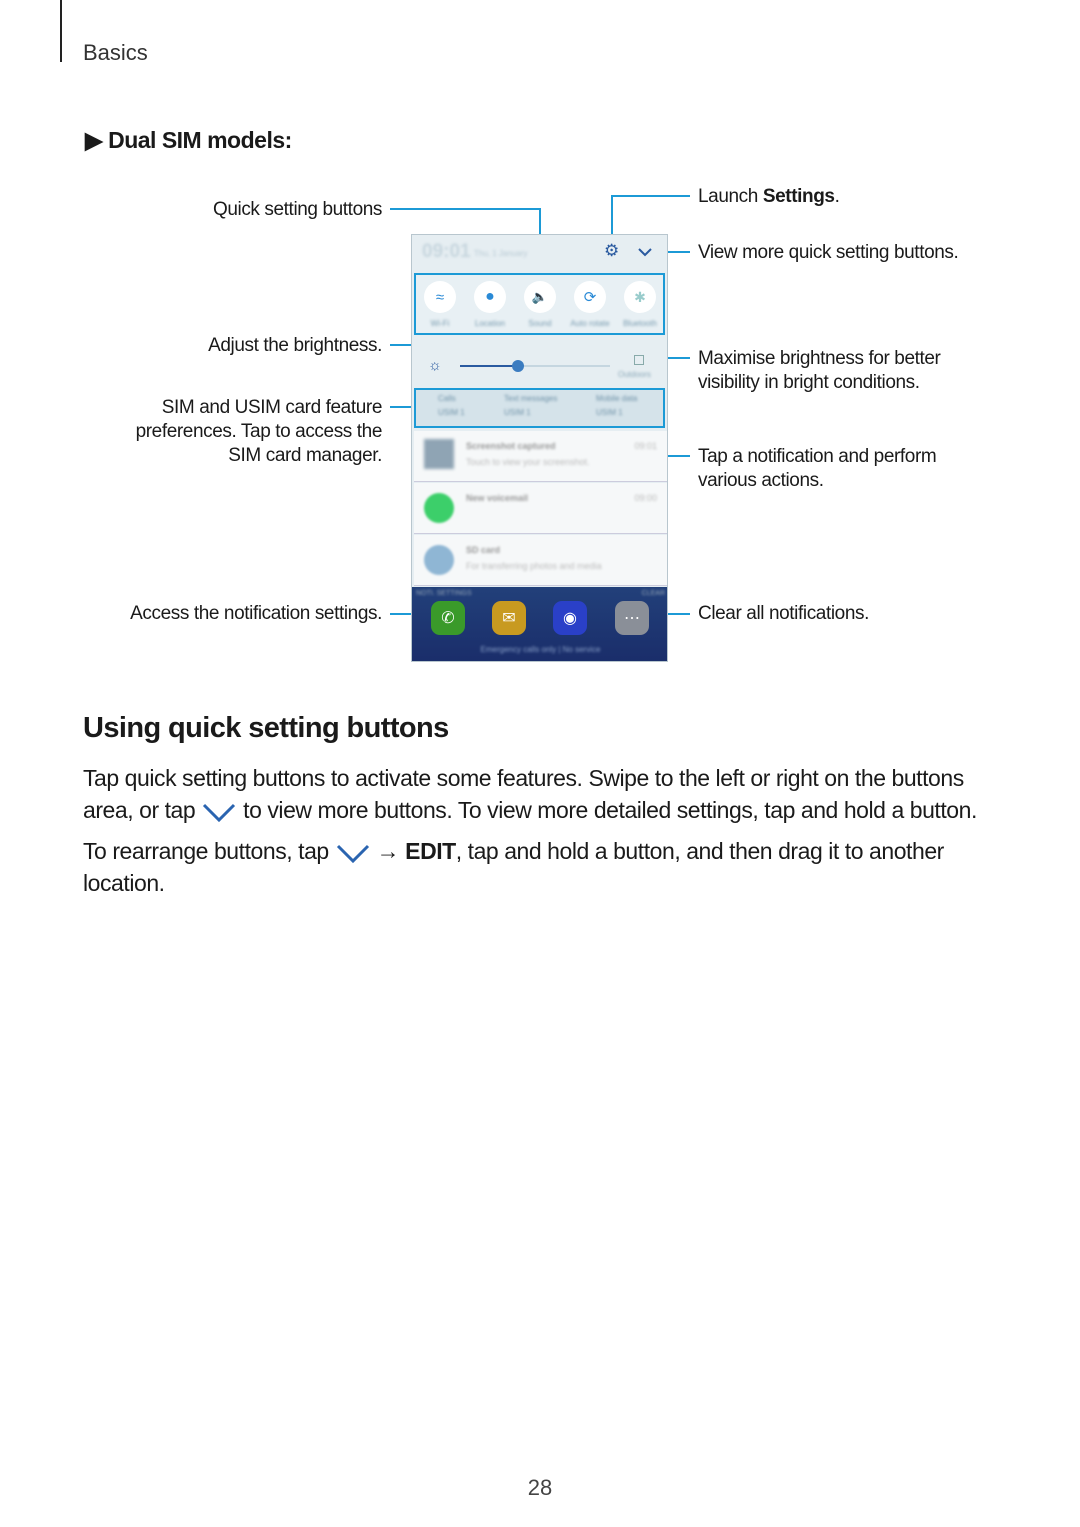  Describe the element at coordinates (115, 52) in the screenshot. I see `section-header: Basics` at that location.